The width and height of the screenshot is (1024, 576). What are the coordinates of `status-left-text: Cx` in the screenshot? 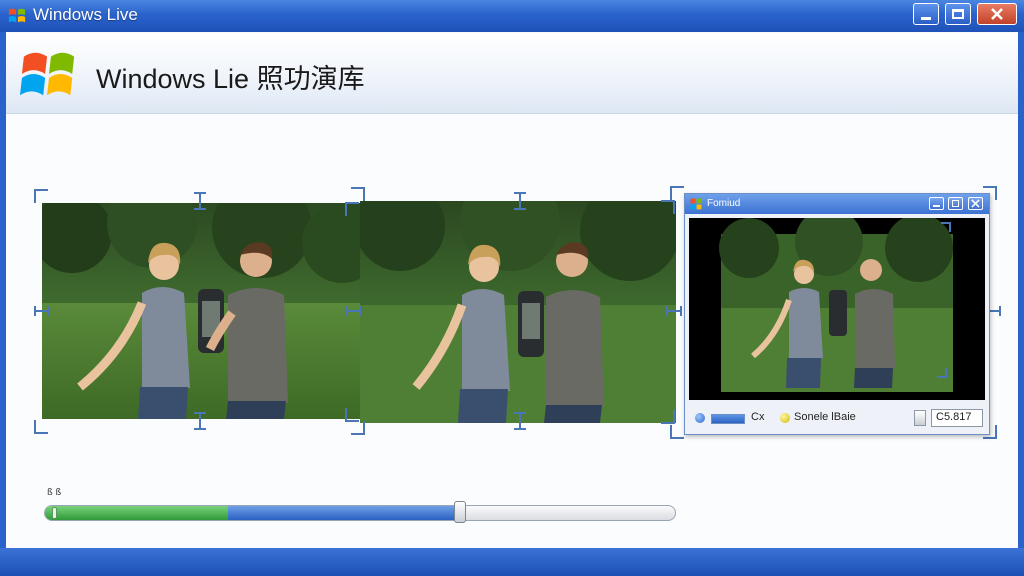 It's located at (758, 417).